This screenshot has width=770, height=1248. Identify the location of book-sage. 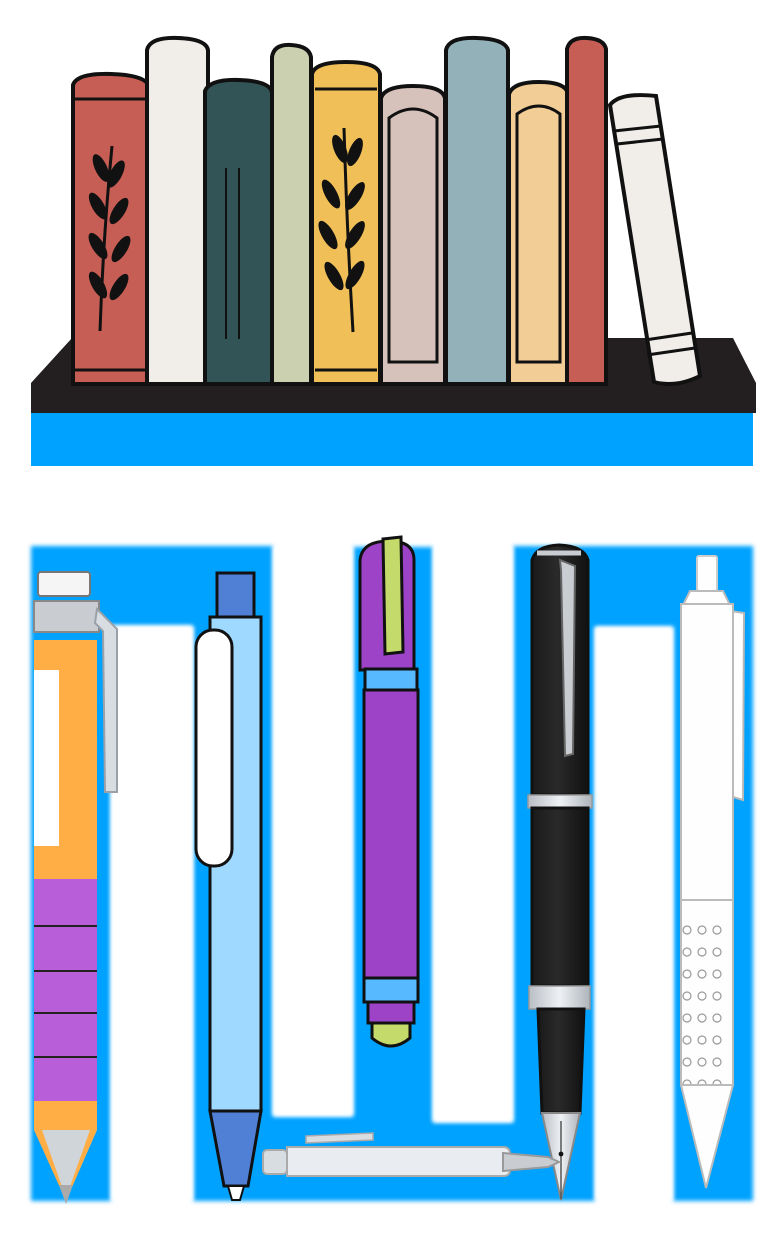
(291, 214).